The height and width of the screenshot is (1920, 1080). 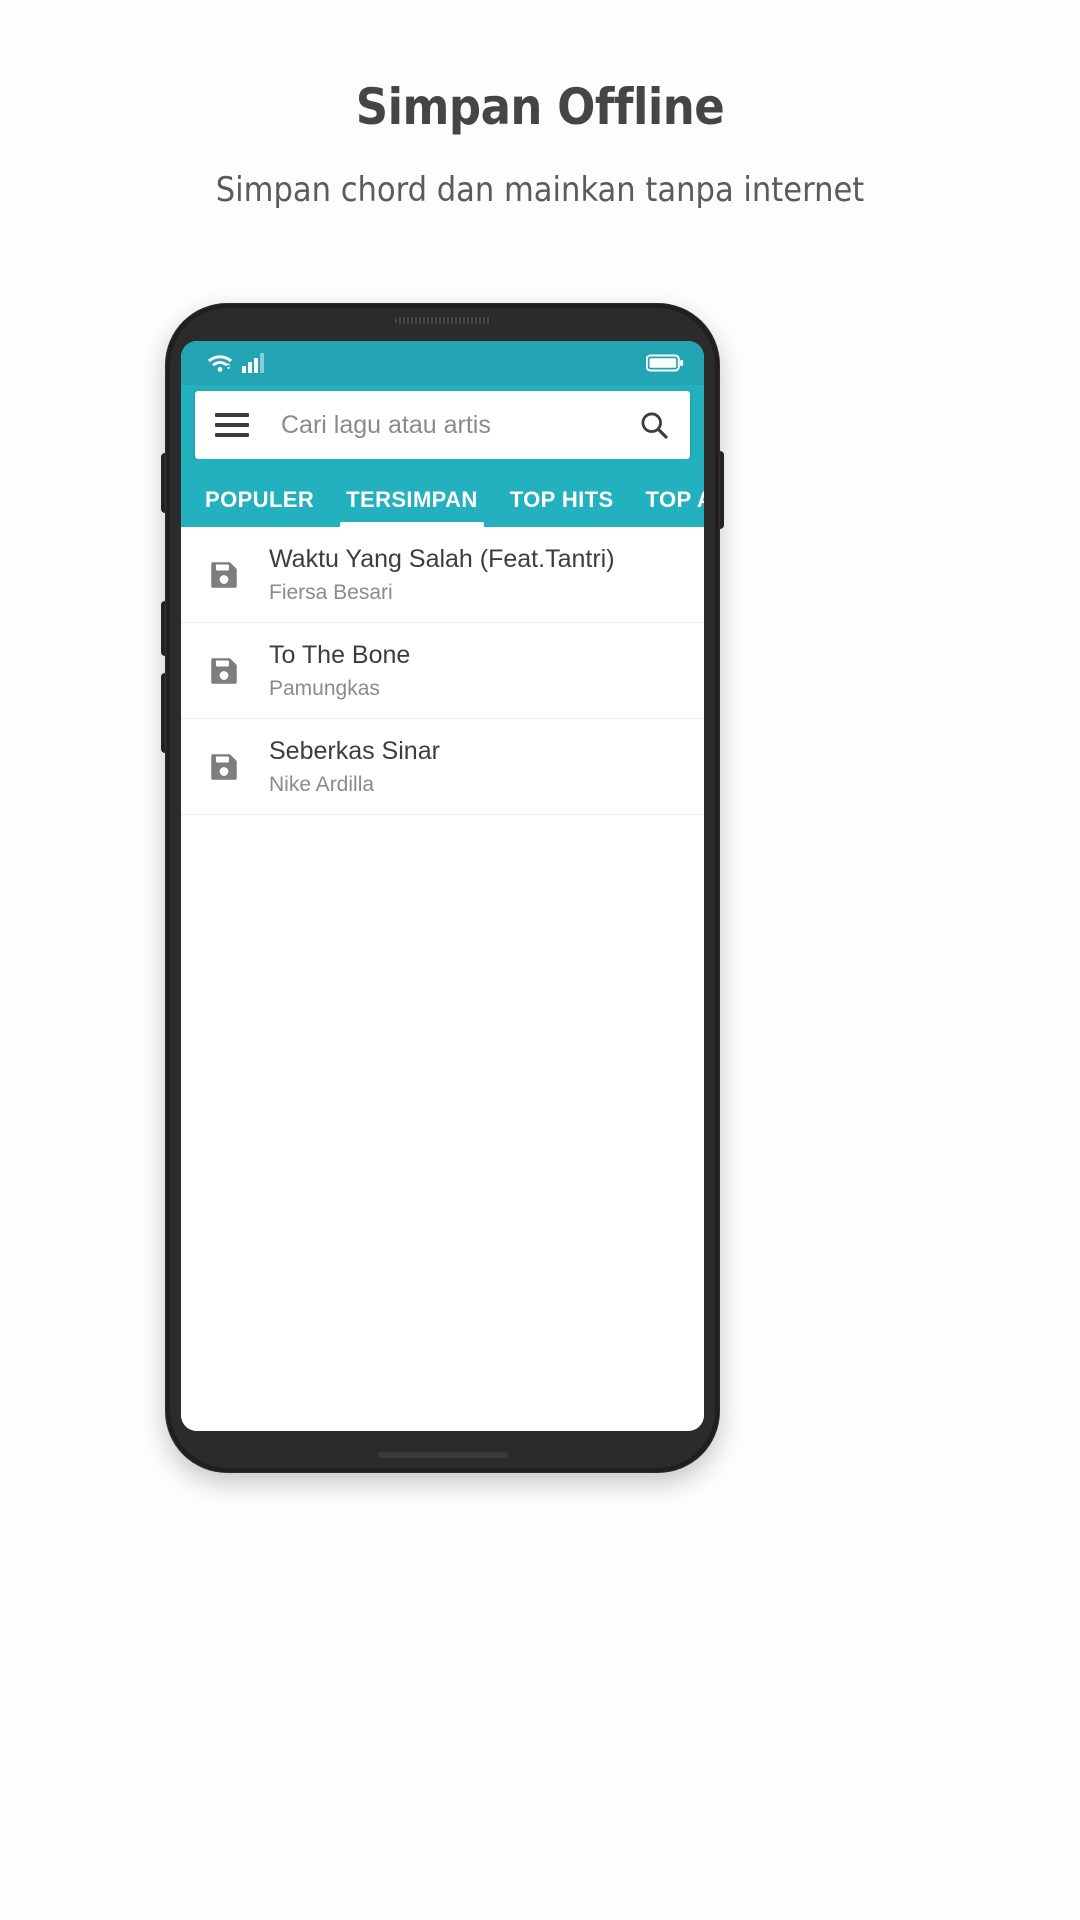 I want to click on list-item: Seberkas Sinar Nike Ardilla, so click(x=442, y=767).